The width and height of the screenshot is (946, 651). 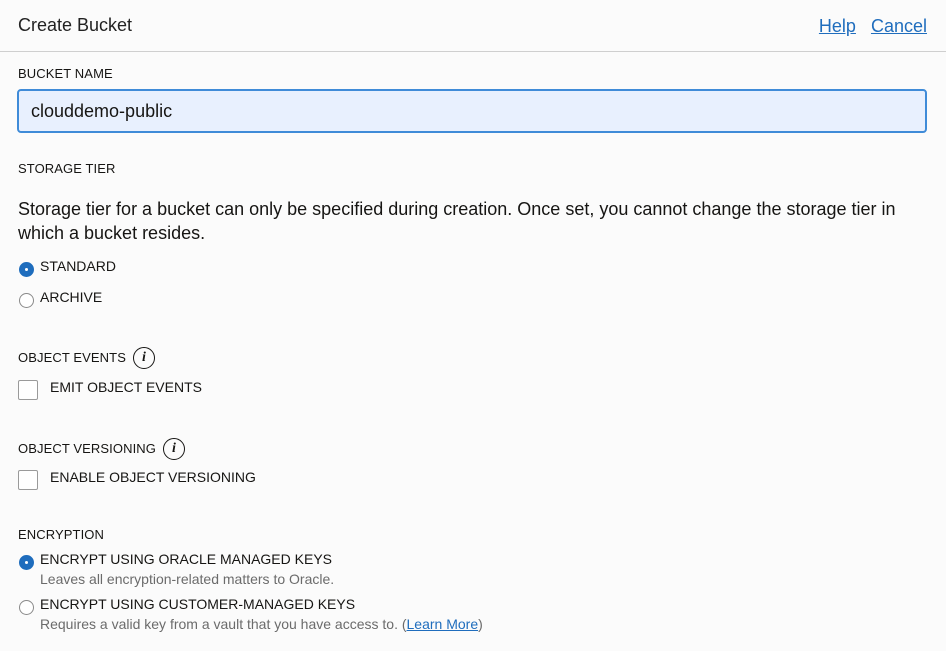 What do you see at coordinates (61, 534) in the screenshot?
I see `encryption-label: ENCRYPTION` at bounding box center [61, 534].